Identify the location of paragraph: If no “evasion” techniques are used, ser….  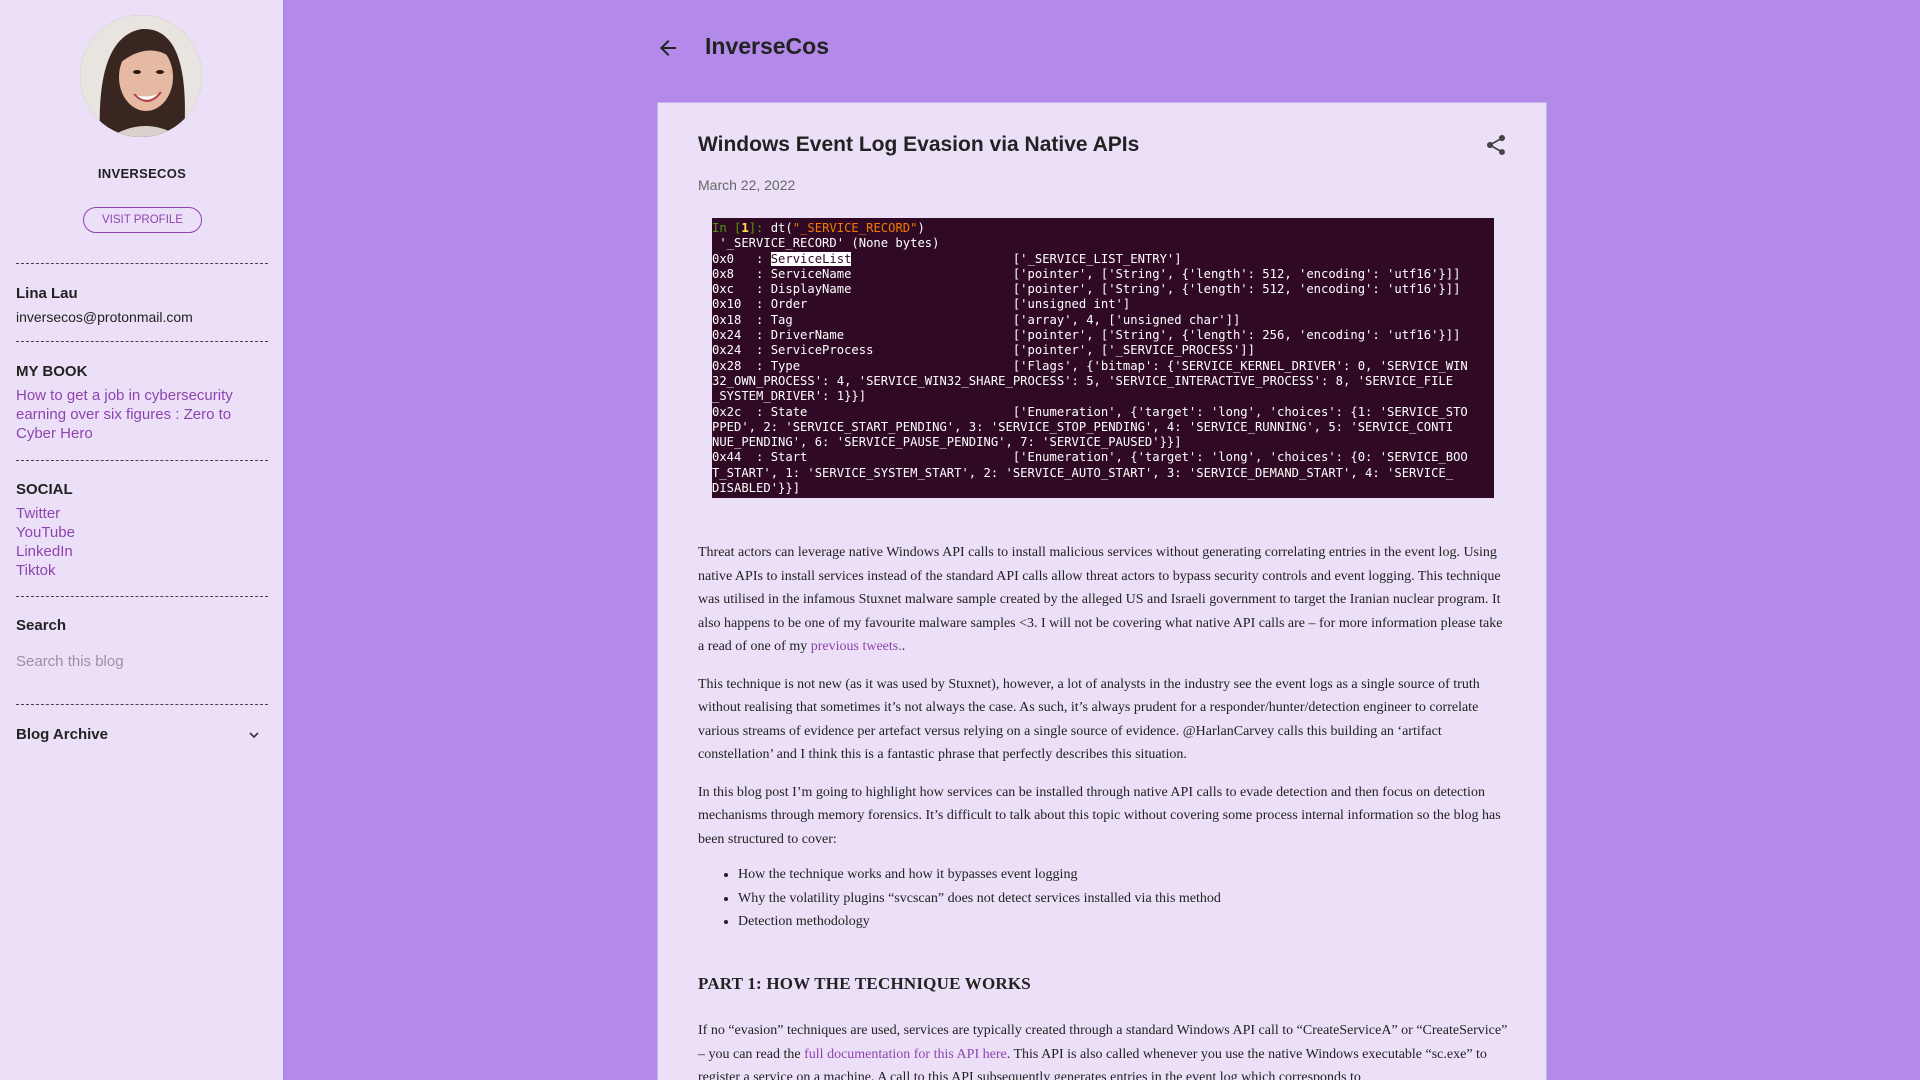
(1104, 1049).